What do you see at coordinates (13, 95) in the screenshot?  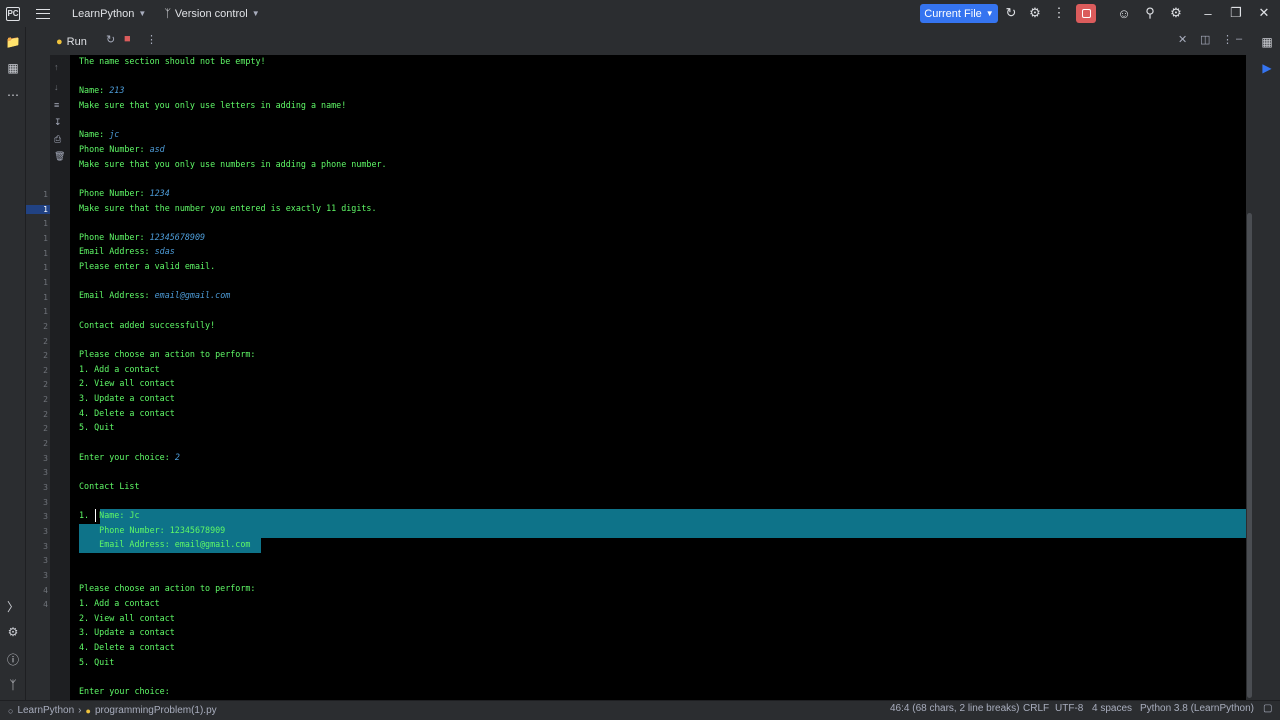 I see `more-tools-icon: ⋯` at bounding box center [13, 95].